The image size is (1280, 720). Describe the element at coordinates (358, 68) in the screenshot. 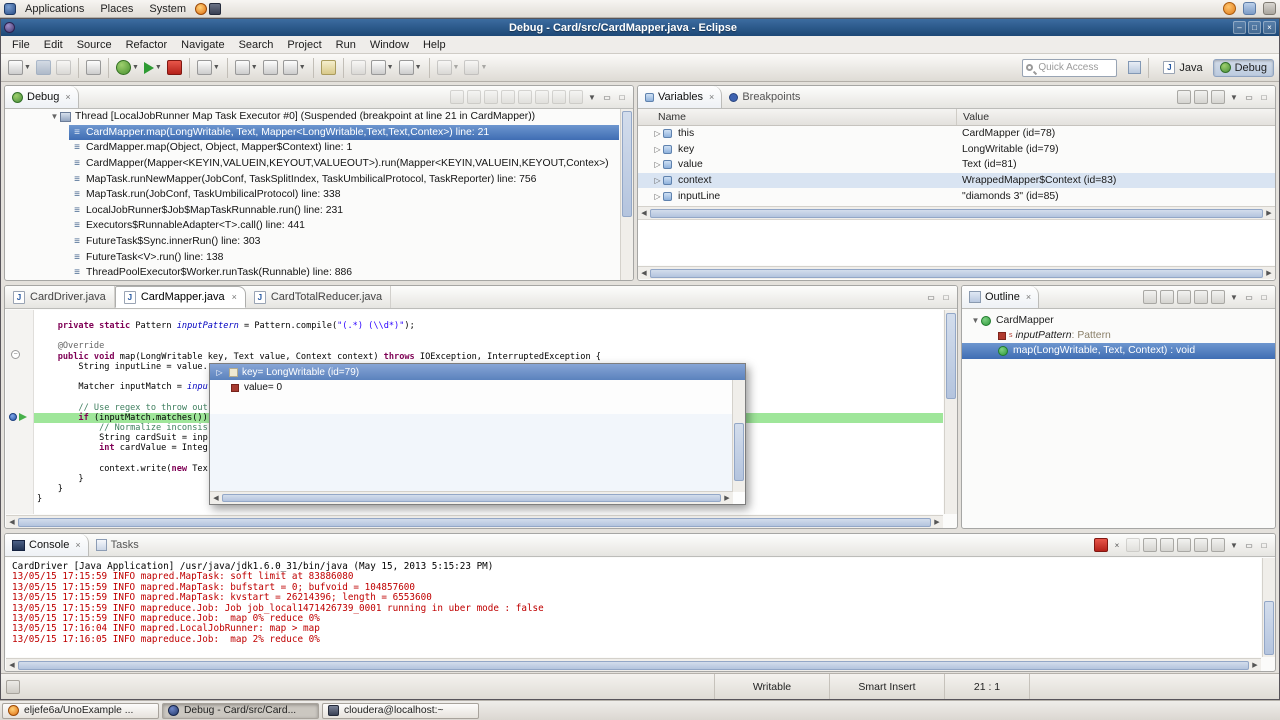

I see `last-edit-location-icon` at that location.